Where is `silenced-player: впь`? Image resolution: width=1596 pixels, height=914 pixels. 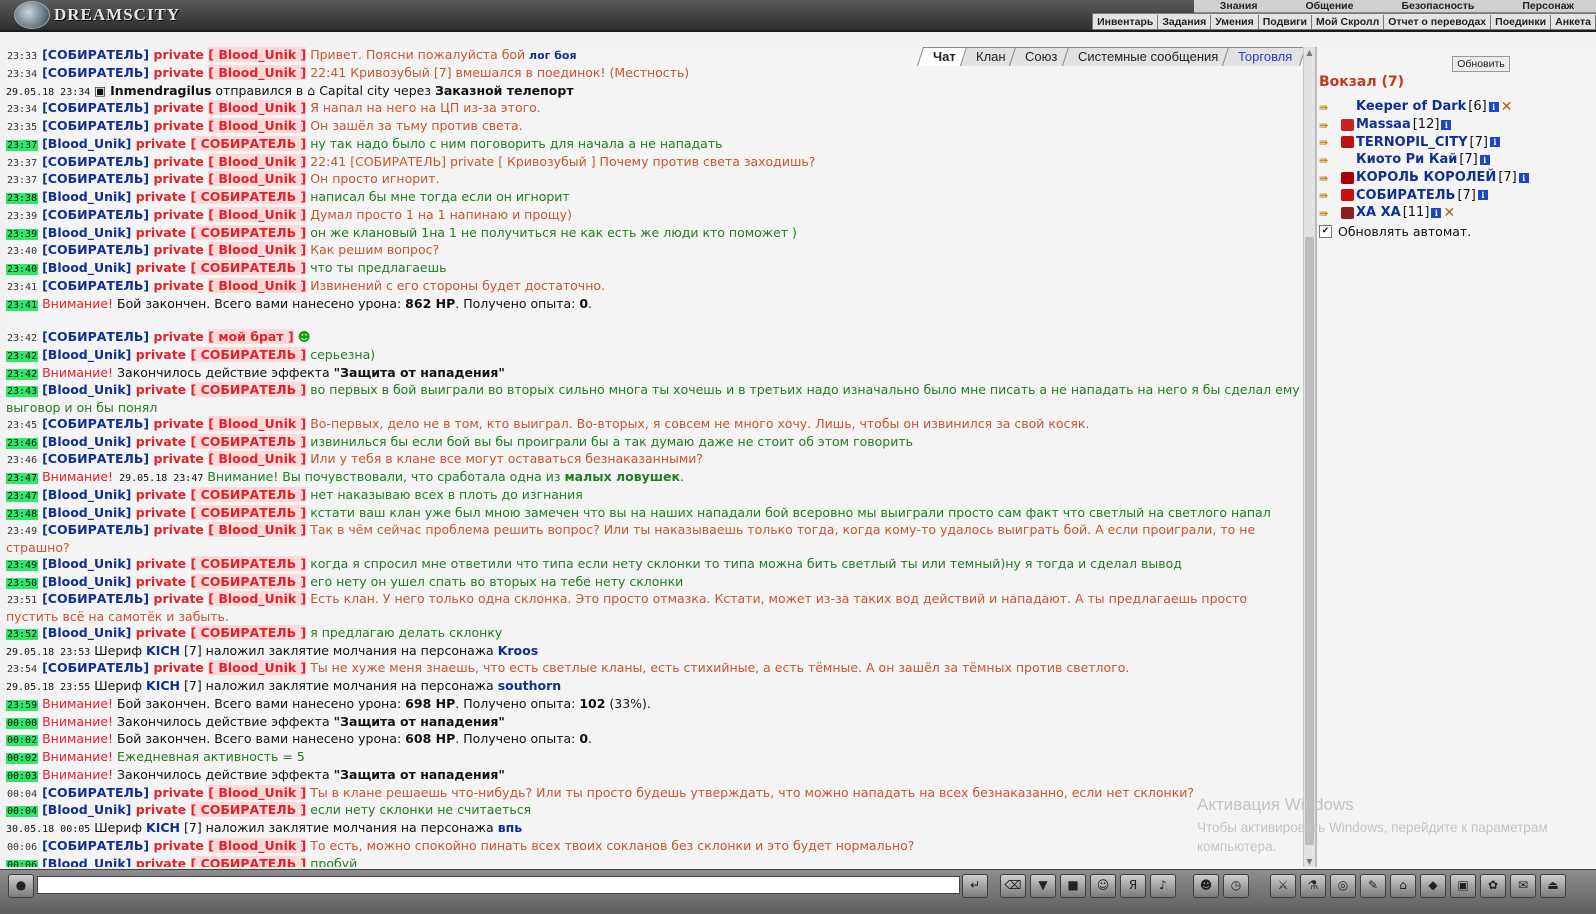
silenced-player: впь is located at coordinates (510, 827).